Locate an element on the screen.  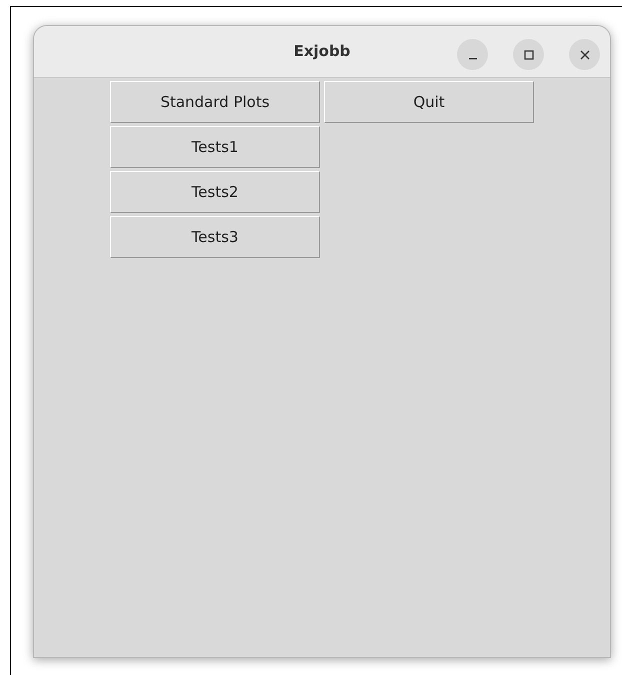
maximize-icon is located at coordinates (529, 55).